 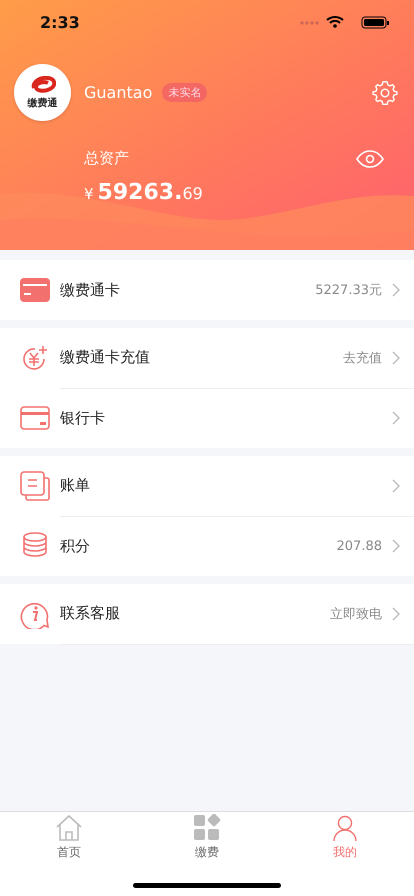 What do you see at coordinates (35, 418) in the screenshot?
I see `bank-card-icon` at bounding box center [35, 418].